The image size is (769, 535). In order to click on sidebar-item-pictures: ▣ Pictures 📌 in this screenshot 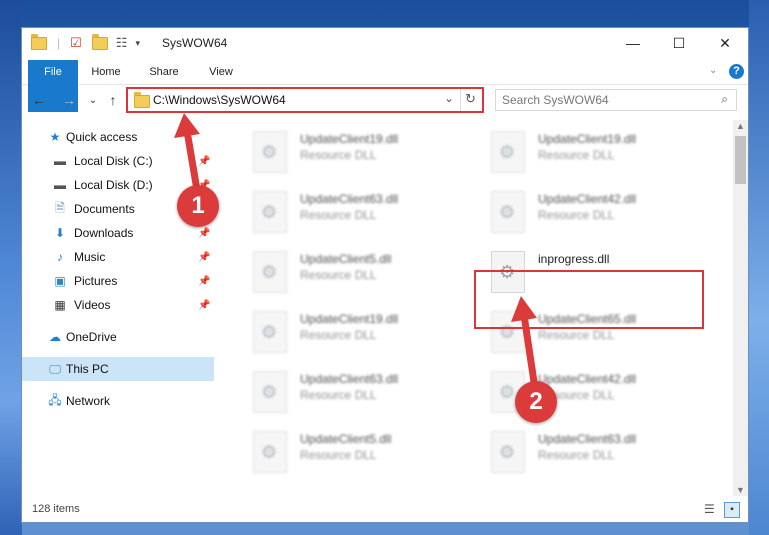, I will do `click(118, 281)`.